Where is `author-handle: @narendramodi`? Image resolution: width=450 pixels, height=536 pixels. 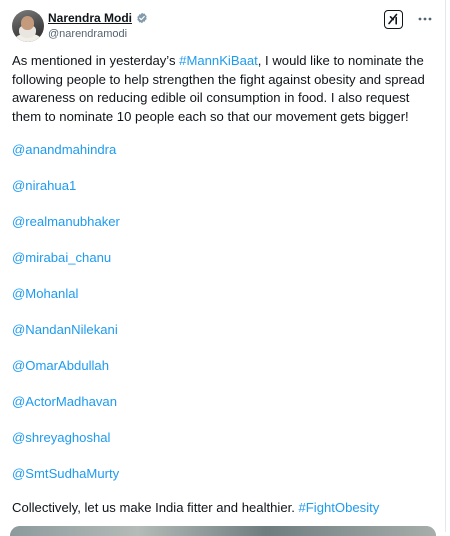
author-handle: @narendramodi is located at coordinates (87, 34).